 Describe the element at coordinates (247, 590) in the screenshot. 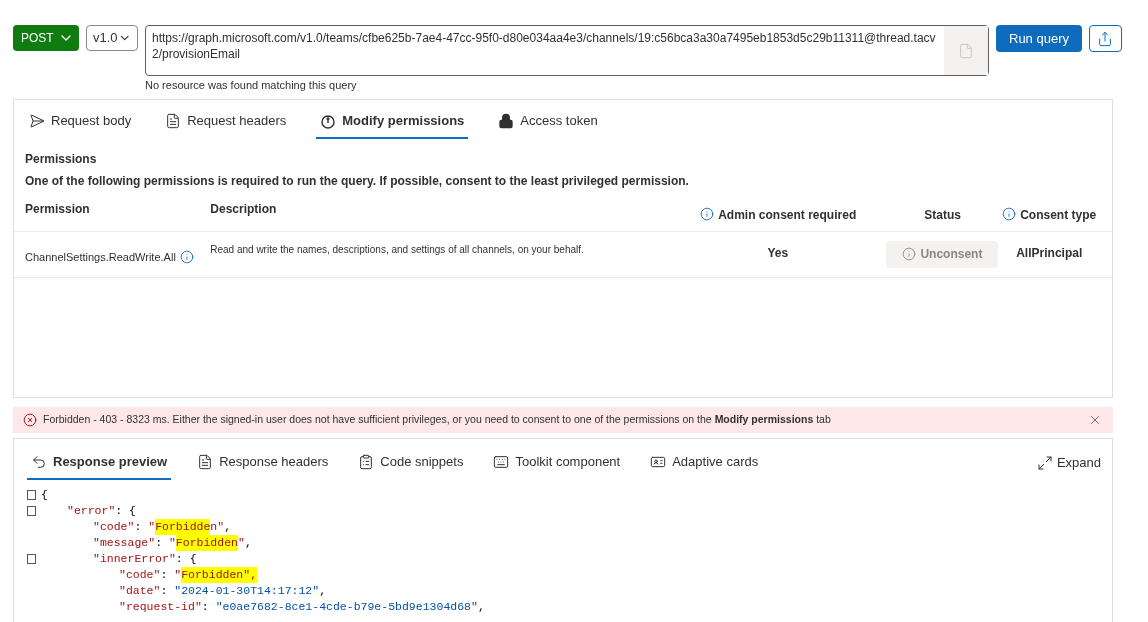

I see `code-token: "2024-01-30T14:17:12"` at that location.